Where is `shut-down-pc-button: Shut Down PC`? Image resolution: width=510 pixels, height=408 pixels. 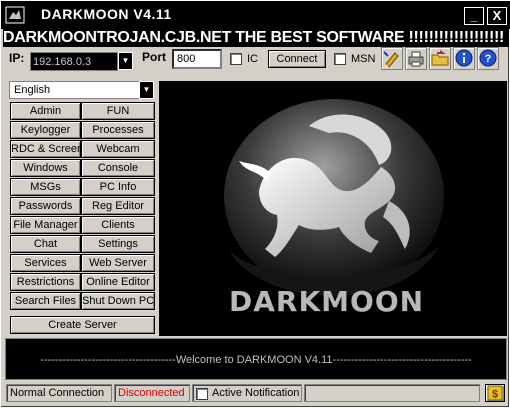
shut-down-pc-button: Shut Down PC is located at coordinates (118, 301).